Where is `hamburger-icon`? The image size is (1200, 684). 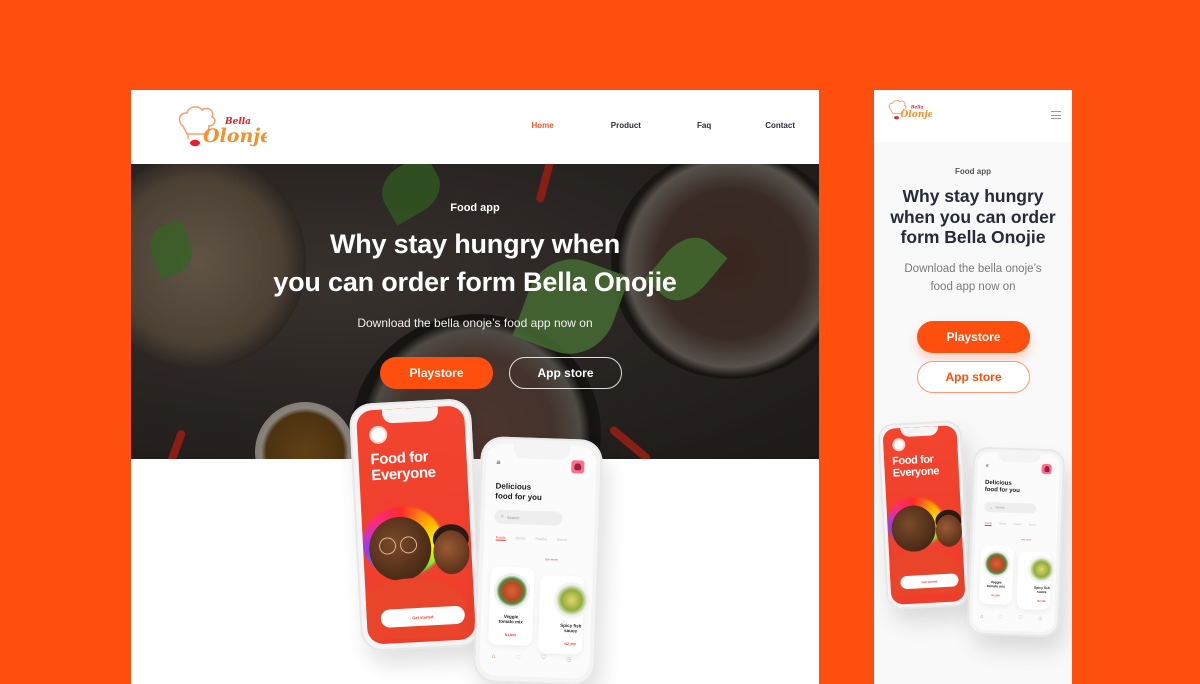 hamburger-icon is located at coordinates (1056, 115).